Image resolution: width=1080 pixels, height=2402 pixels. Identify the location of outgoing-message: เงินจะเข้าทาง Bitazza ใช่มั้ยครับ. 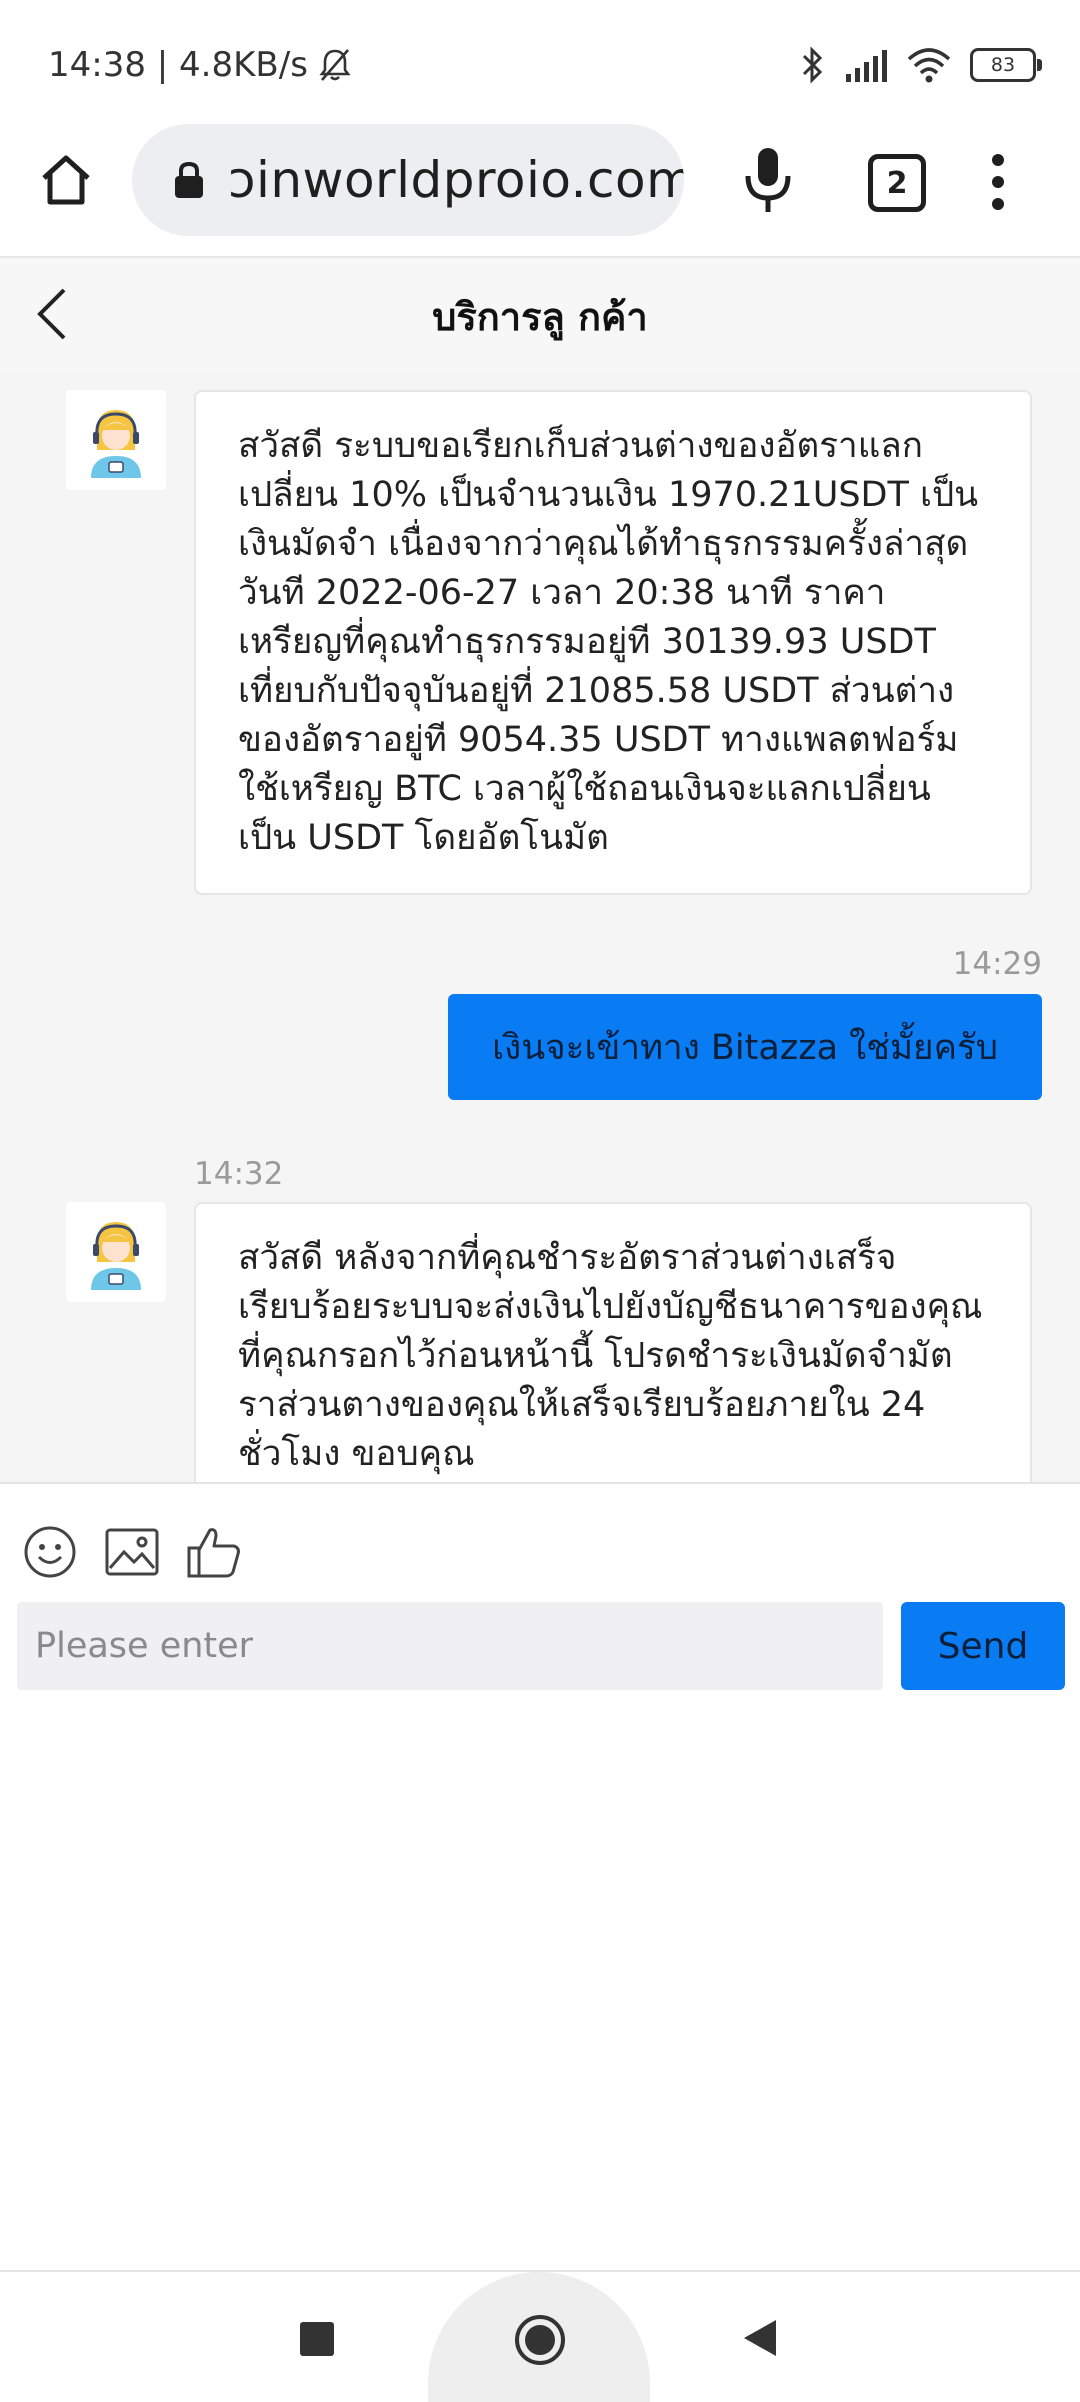
(745, 1047).